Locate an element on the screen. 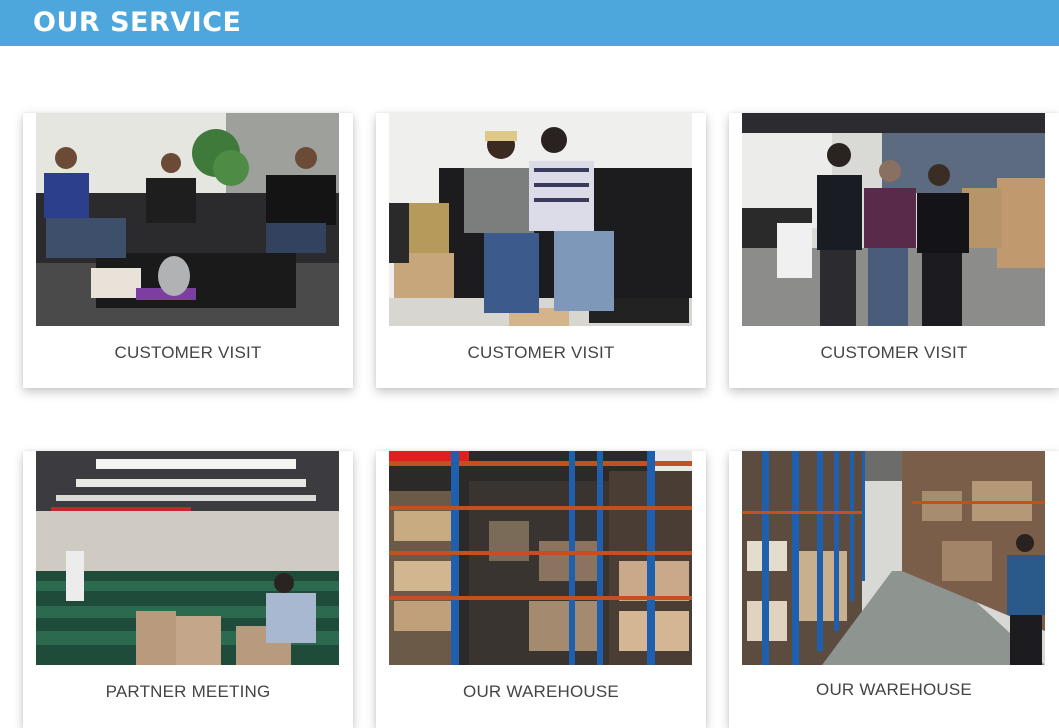 This screenshot has width=1059, height=728. service-card-customer-visit-2: CUSTOMER VISIT is located at coordinates (541, 250).